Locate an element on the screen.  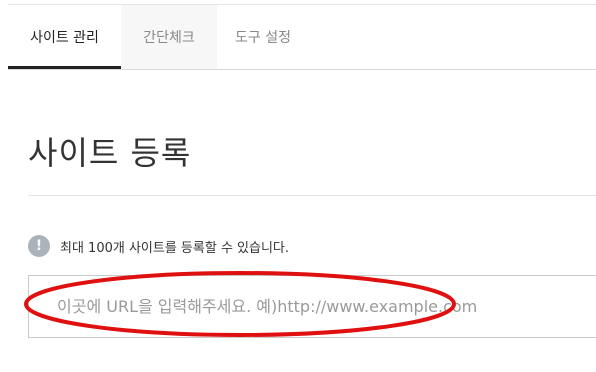
tab-simple-check: 간단체크 is located at coordinates (169, 37).